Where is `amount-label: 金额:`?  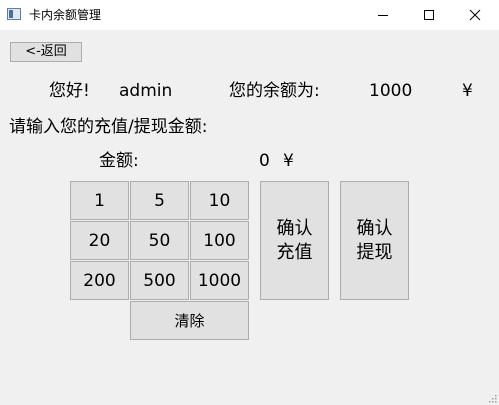 amount-label: 金额: is located at coordinates (119, 161).